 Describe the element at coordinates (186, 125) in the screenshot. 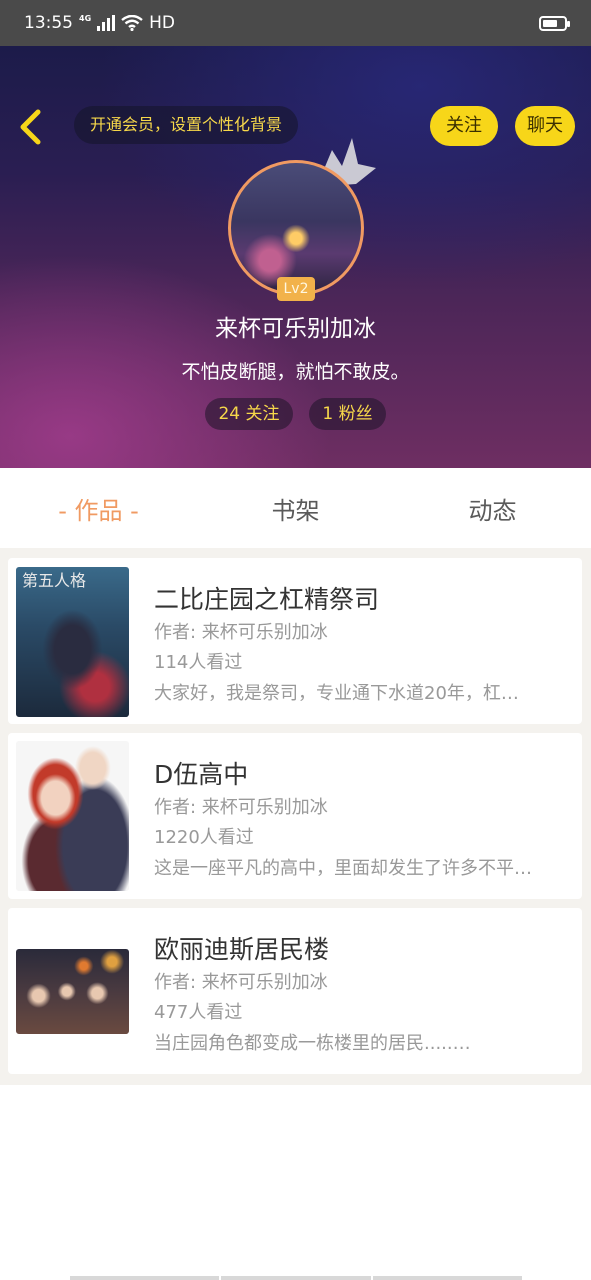

I see `vip-background-prompt: 开通会员，设置个性化背景` at that location.